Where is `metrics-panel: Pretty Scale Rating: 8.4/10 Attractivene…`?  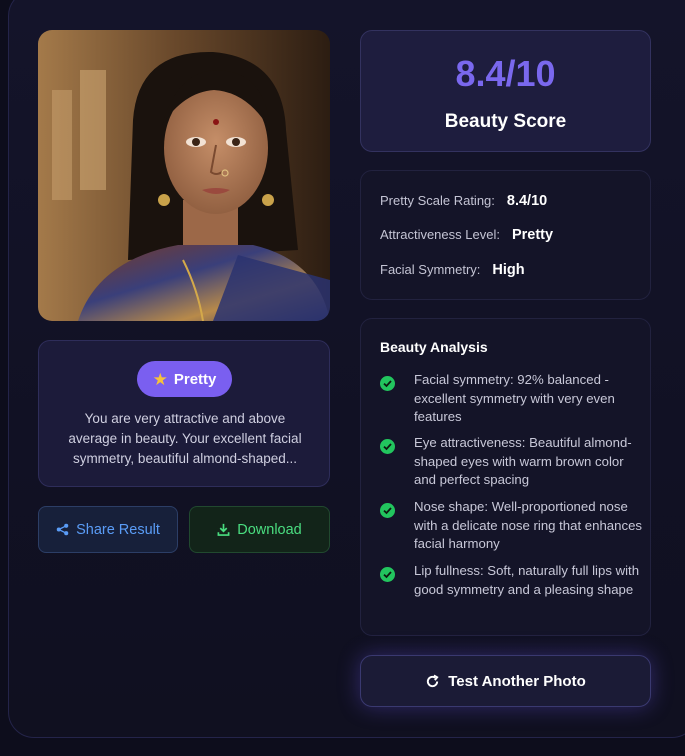 metrics-panel: Pretty Scale Rating: 8.4/10 Attractivene… is located at coordinates (505, 235).